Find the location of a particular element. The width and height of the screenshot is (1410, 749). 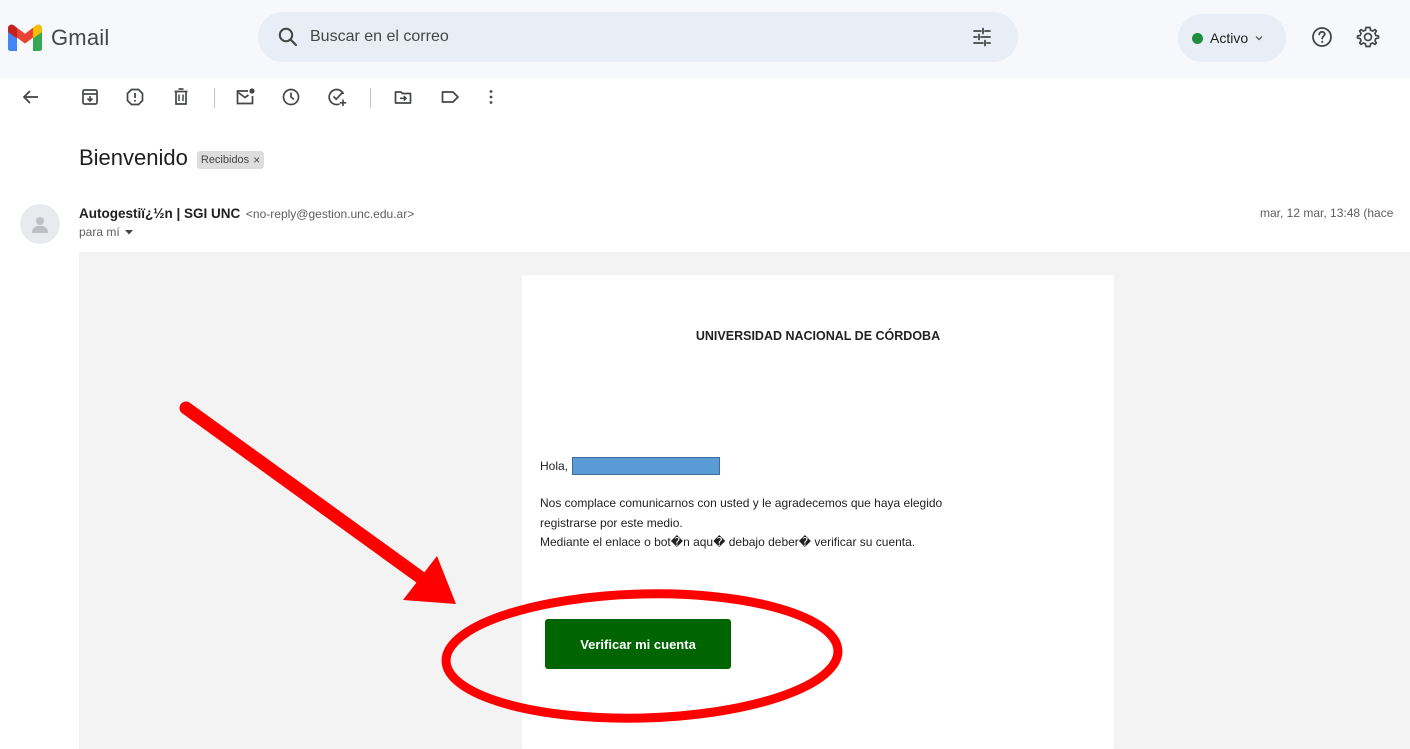

status-label: Activo is located at coordinates (1229, 38).